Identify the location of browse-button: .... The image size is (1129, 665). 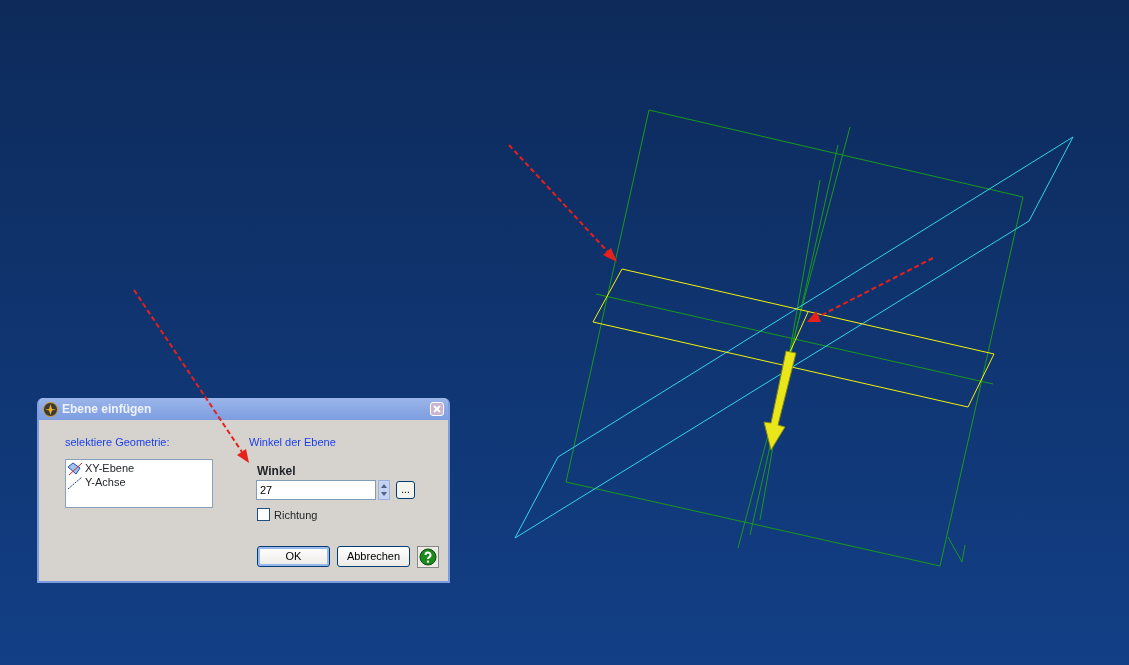
(405, 489).